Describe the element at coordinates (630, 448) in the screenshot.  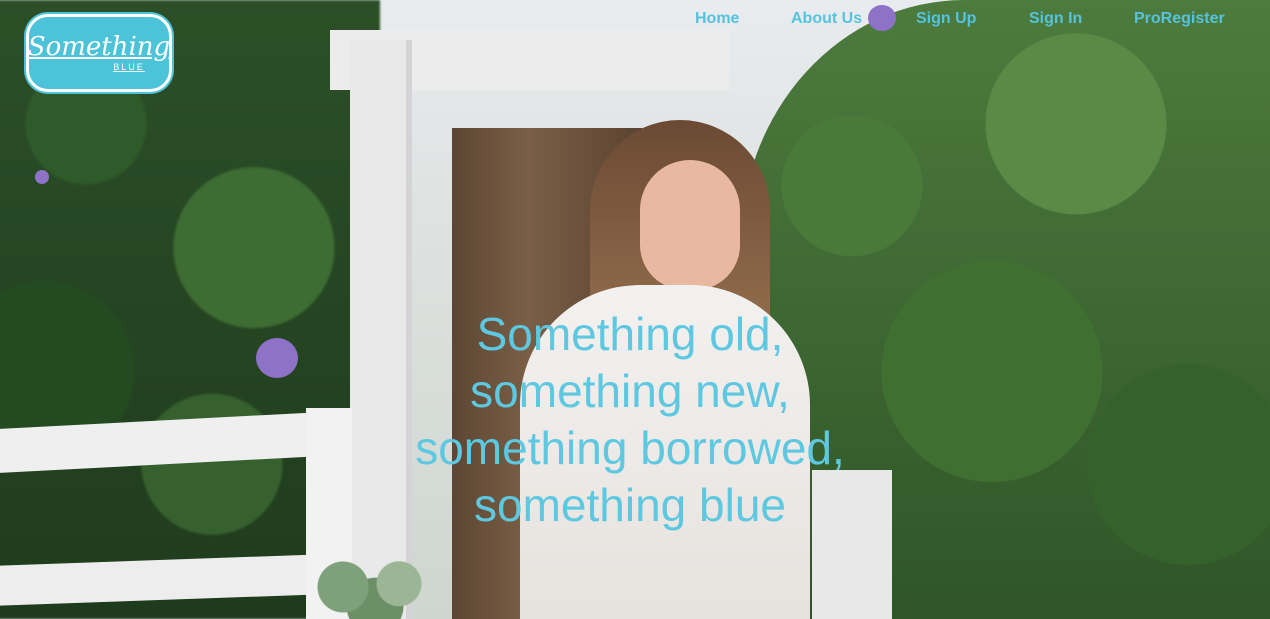
I see `tagline-line-3: something borrowed,` at that location.